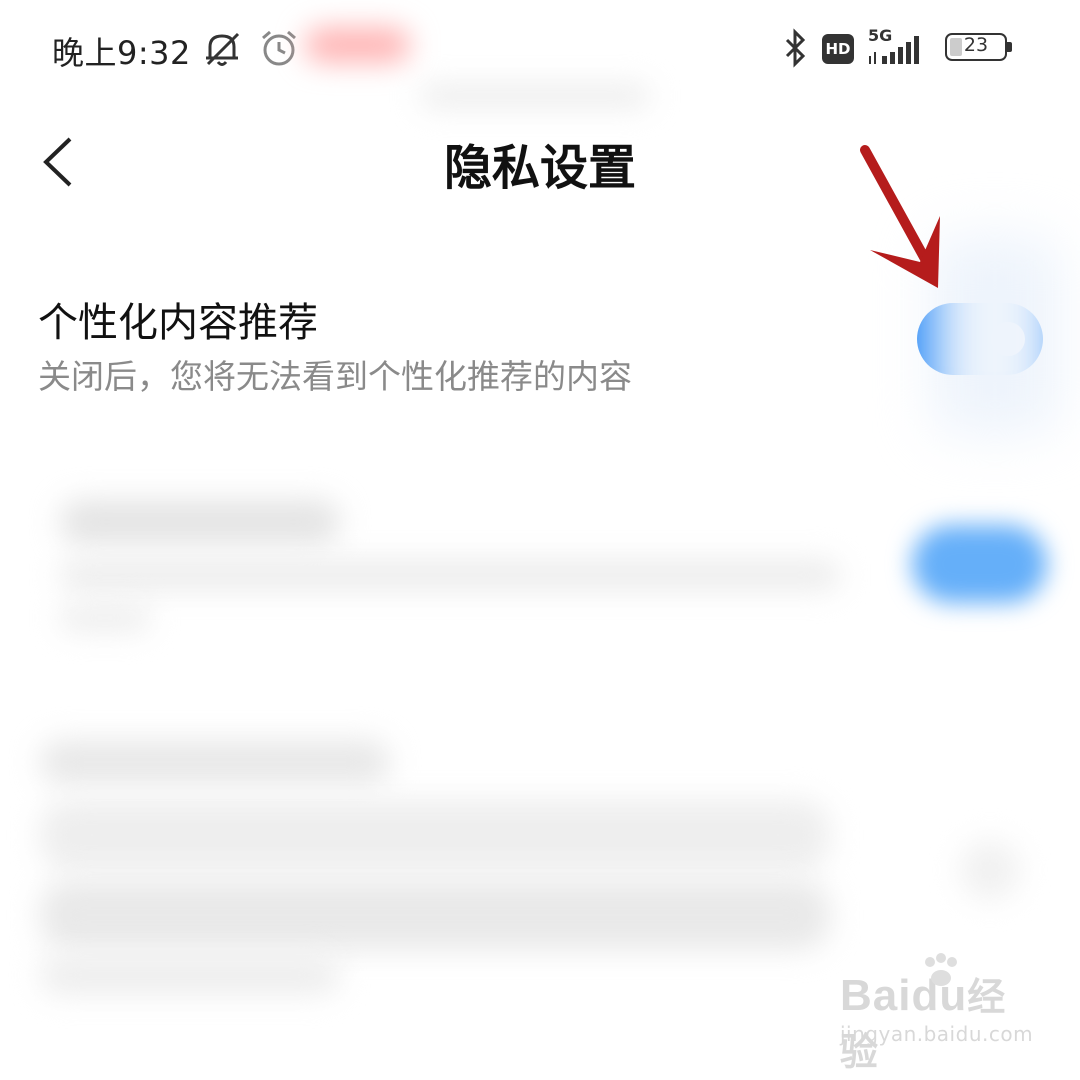 The width and height of the screenshot is (1080, 1080). What do you see at coordinates (941, 969) in the screenshot?
I see `paw-icon` at bounding box center [941, 969].